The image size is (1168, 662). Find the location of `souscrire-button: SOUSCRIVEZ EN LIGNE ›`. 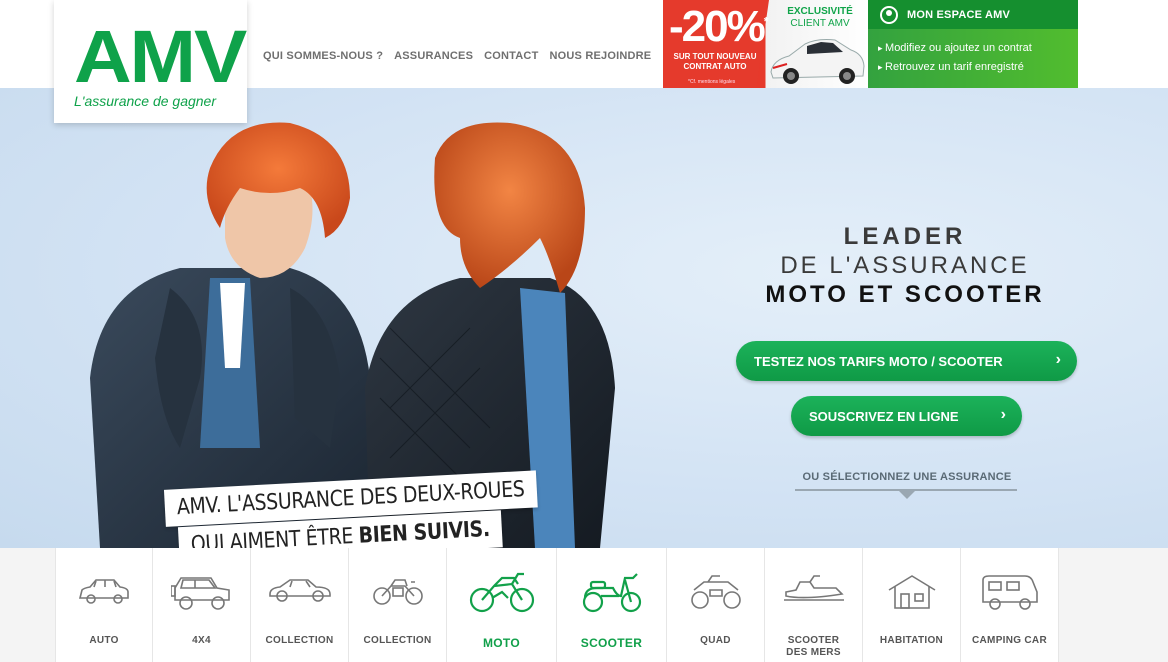

souscrire-button: SOUSCRIVEZ EN LIGNE › is located at coordinates (906, 416).